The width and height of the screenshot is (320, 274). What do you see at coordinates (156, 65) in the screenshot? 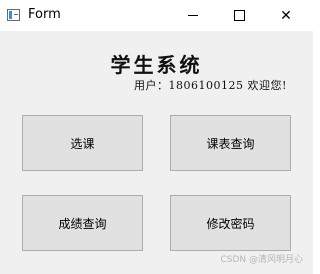
I see `page-title: 学生系统` at bounding box center [156, 65].